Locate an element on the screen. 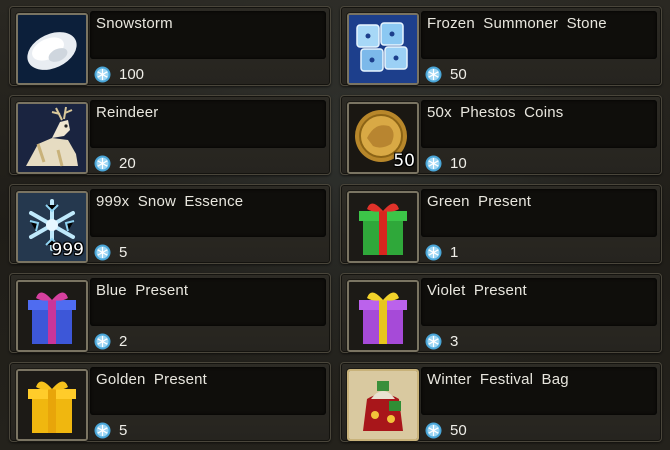  price-amount: 3 is located at coordinates (454, 341).